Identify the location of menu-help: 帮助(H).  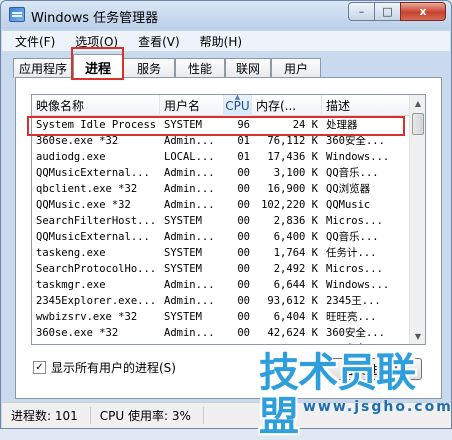
(218, 41).